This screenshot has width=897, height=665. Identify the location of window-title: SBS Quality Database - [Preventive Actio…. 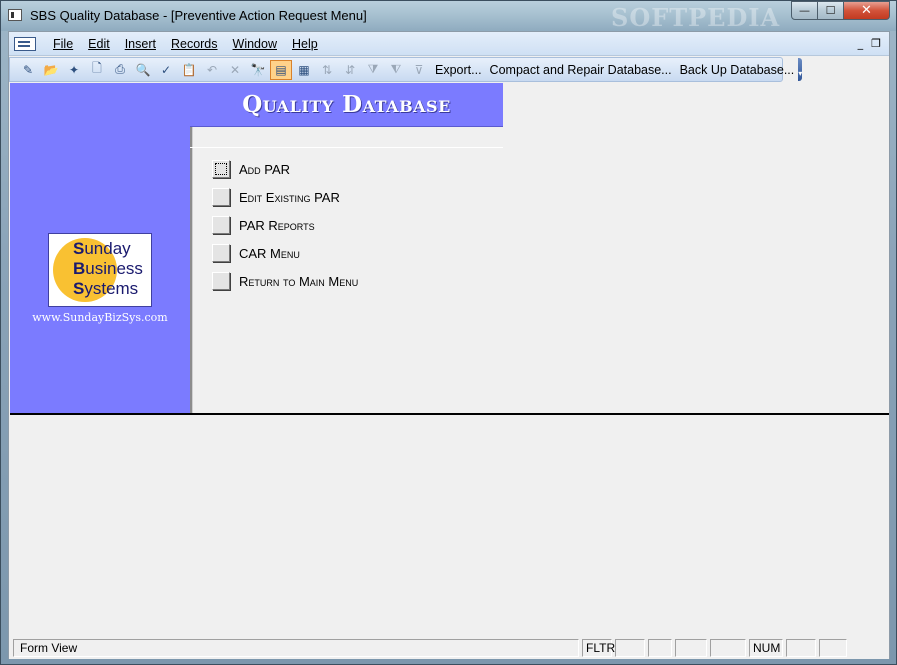
(198, 15).